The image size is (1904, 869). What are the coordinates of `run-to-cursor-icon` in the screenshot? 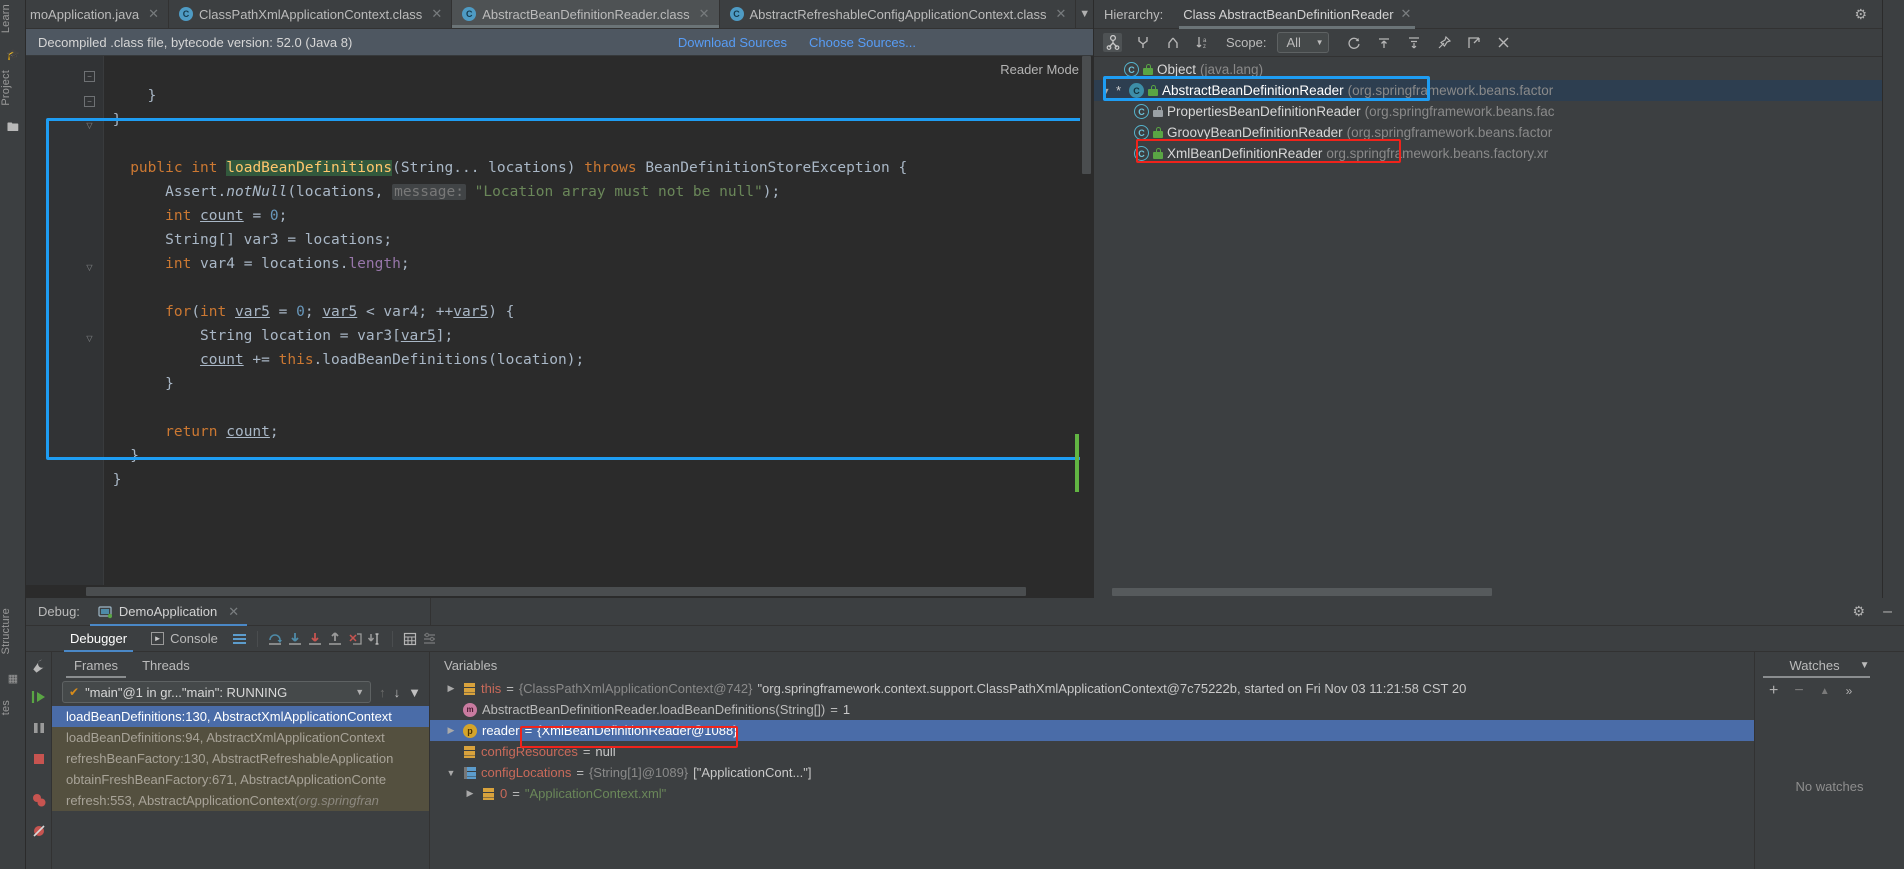 It's located at (375, 639).